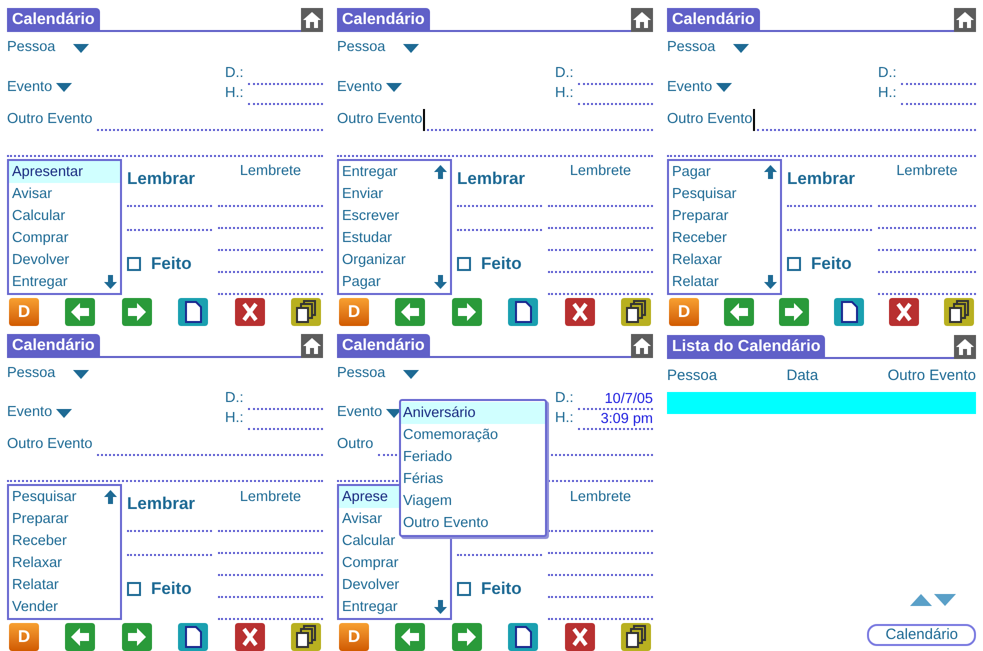  What do you see at coordinates (64, 172) in the screenshot?
I see `list-item: Apresentar` at bounding box center [64, 172].